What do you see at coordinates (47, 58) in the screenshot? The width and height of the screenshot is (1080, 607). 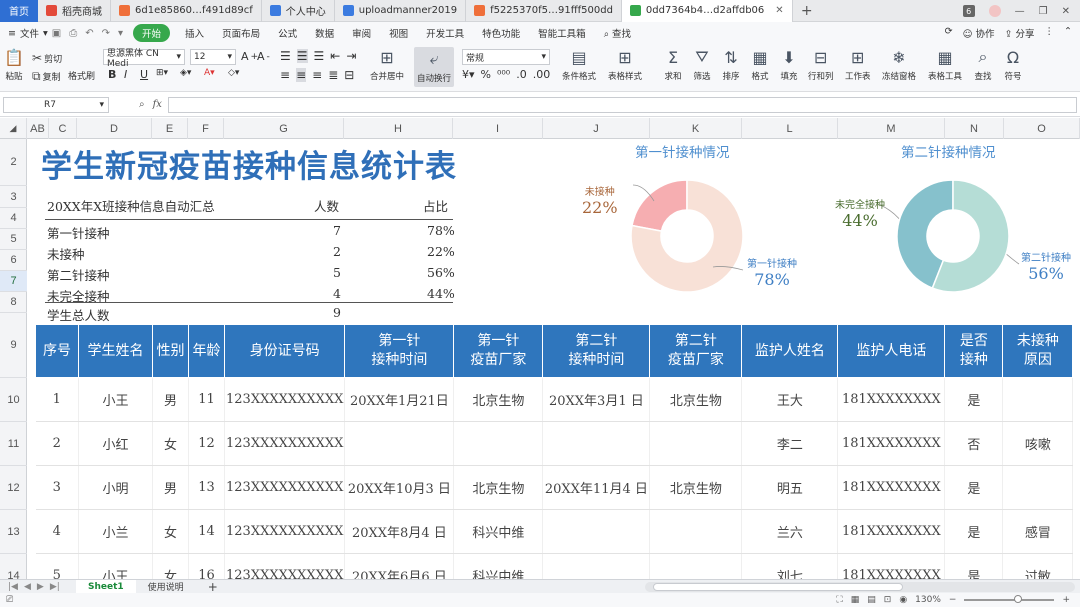 I see `cut-button: ✂ 剪切` at bounding box center [47, 58].